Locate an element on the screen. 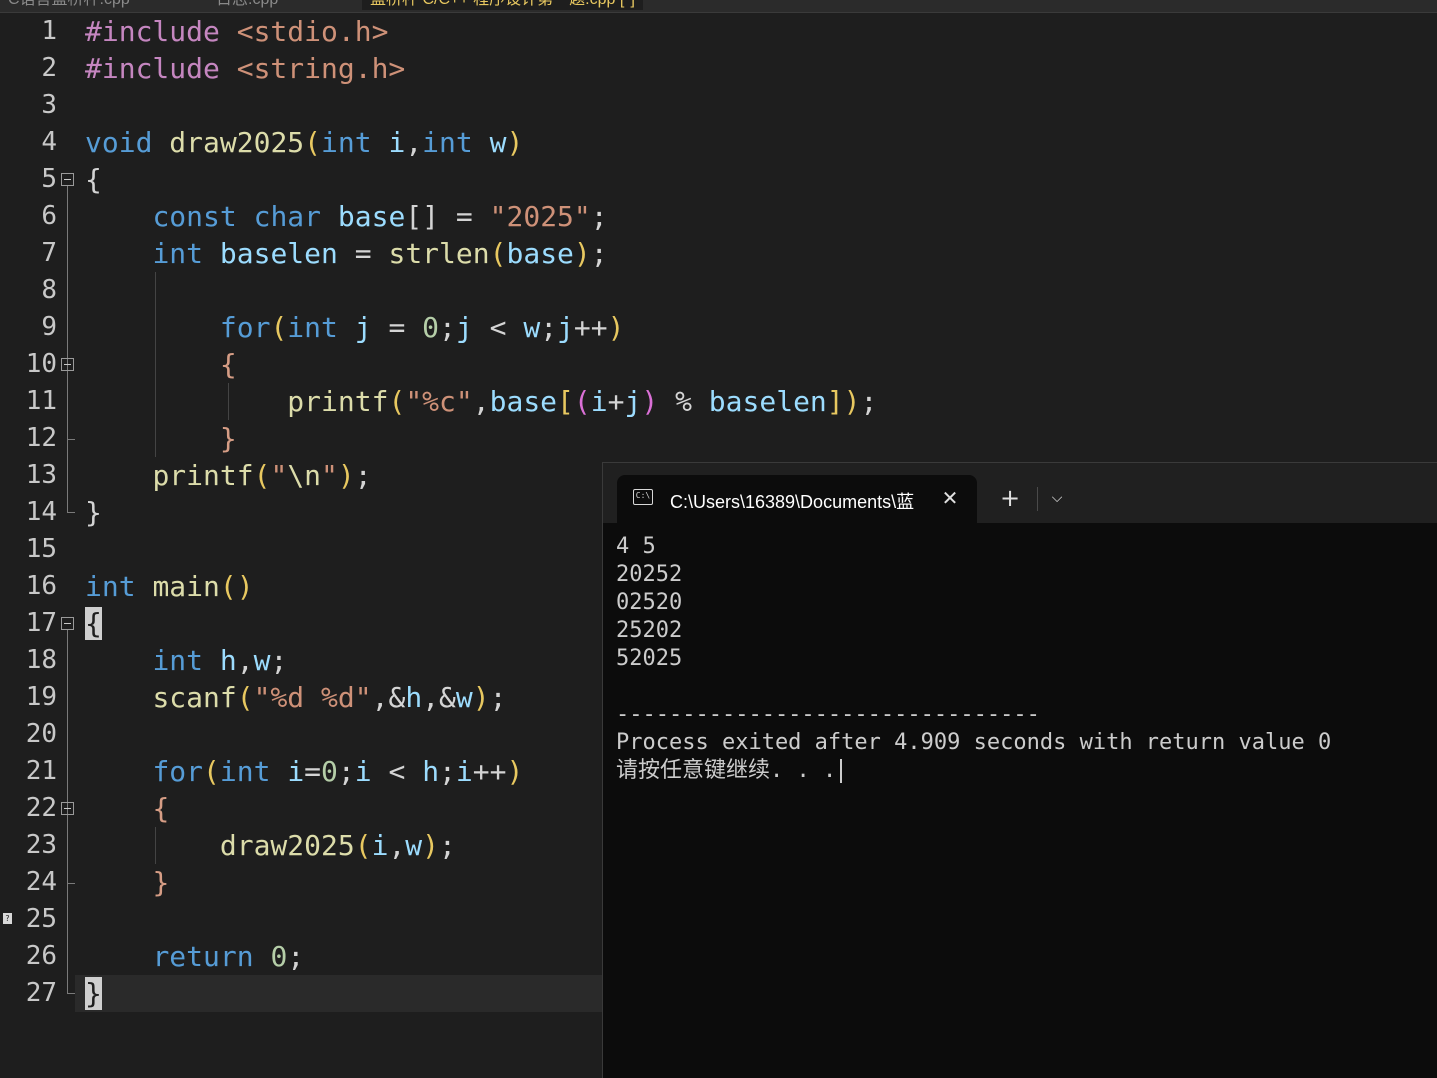  code-line: int h,w; is located at coordinates (186, 660).